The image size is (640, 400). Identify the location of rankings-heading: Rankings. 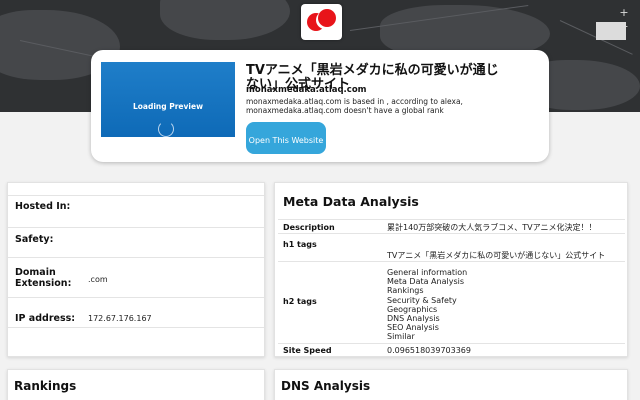
(45, 386).